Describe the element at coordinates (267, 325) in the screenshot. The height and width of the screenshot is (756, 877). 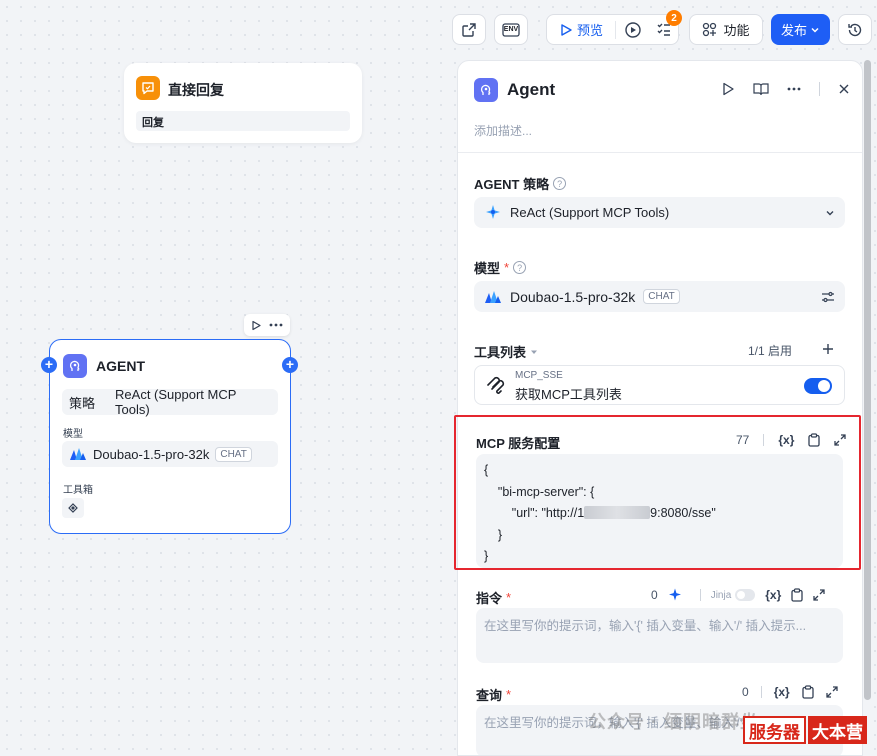
I see `node-actions` at that location.